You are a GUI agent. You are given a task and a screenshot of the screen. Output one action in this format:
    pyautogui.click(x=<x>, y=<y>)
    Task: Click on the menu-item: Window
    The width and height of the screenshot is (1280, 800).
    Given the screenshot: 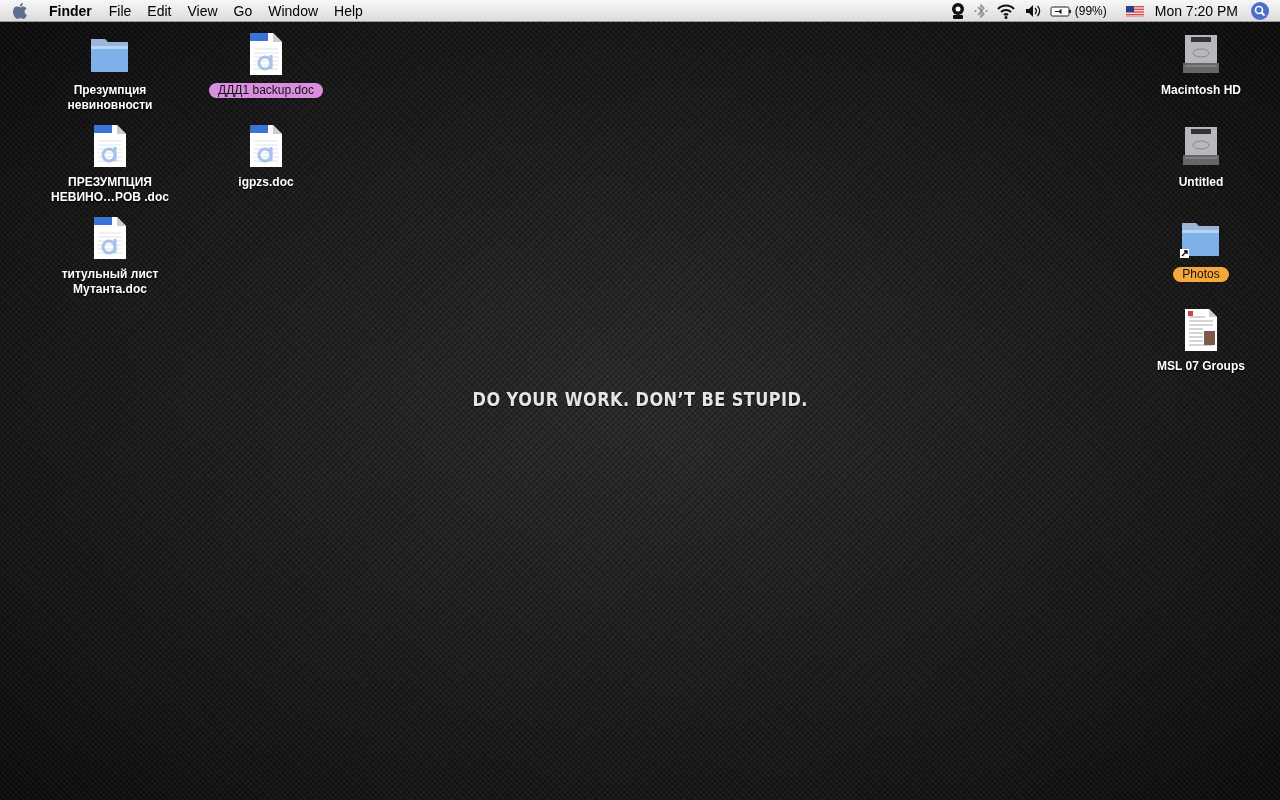 What is the action you would take?
    pyautogui.click(x=293, y=10)
    